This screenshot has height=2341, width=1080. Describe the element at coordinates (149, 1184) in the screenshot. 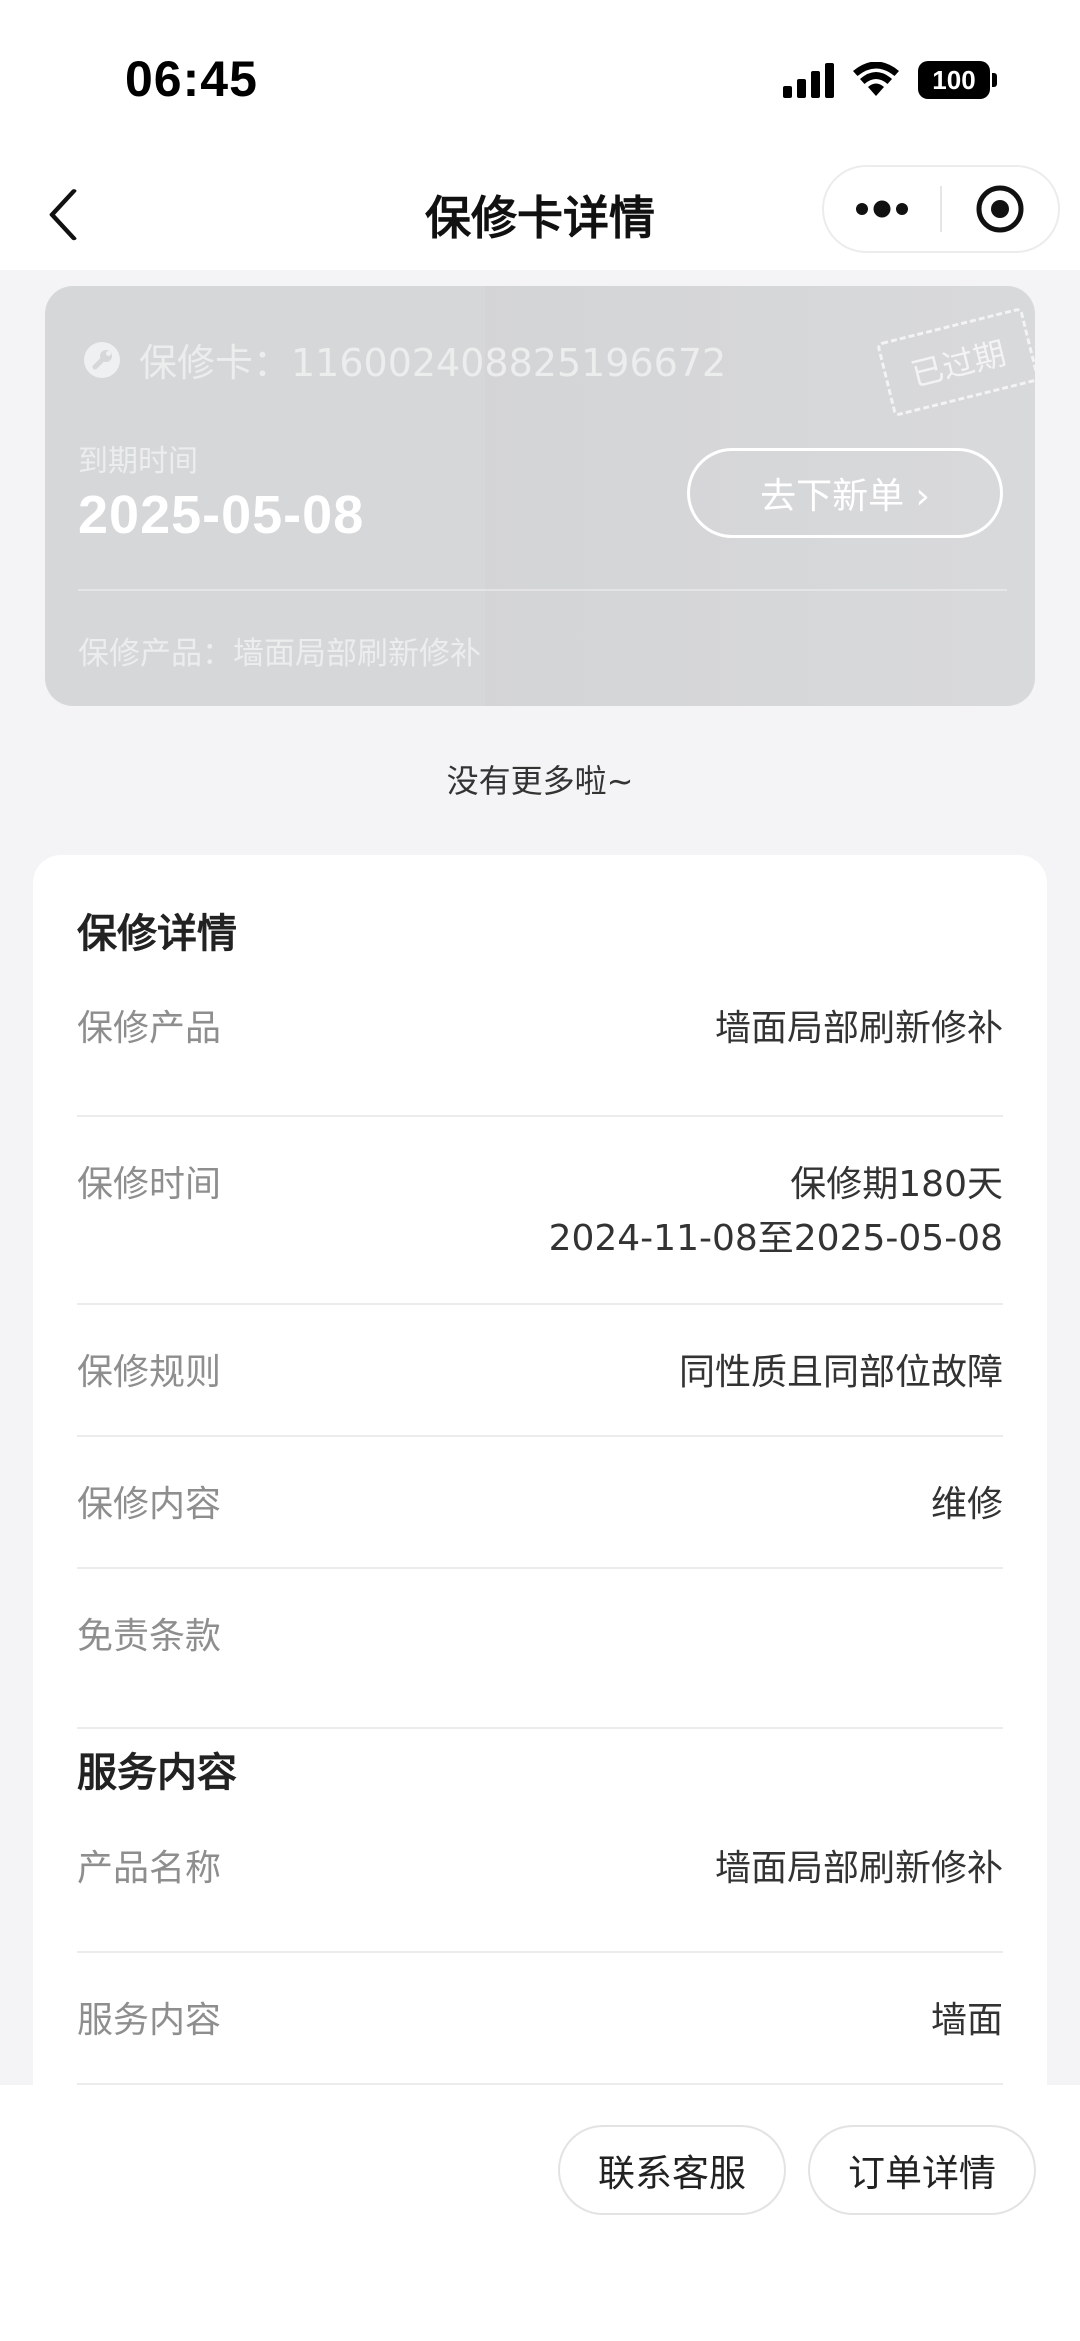

I see `row-label: 保修时间` at that location.